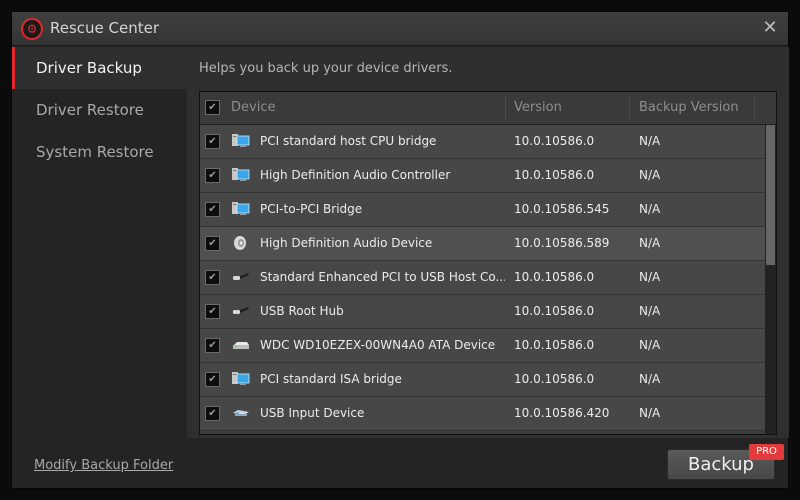  What do you see at coordinates (770, 195) in the screenshot?
I see `scrollbar-thumb` at bounding box center [770, 195].